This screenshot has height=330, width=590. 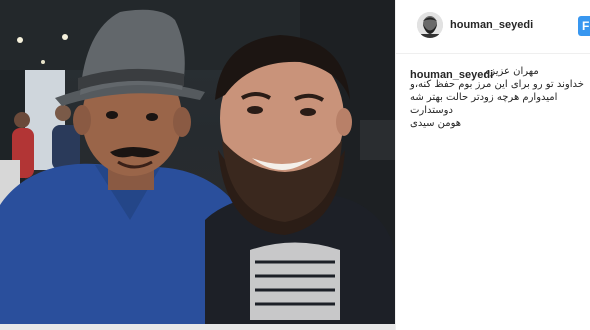 What do you see at coordinates (484, 97) in the screenshot?
I see `caption-line-3: امیدوارم هرچه زودتر حالت بهتر شه` at bounding box center [484, 97].